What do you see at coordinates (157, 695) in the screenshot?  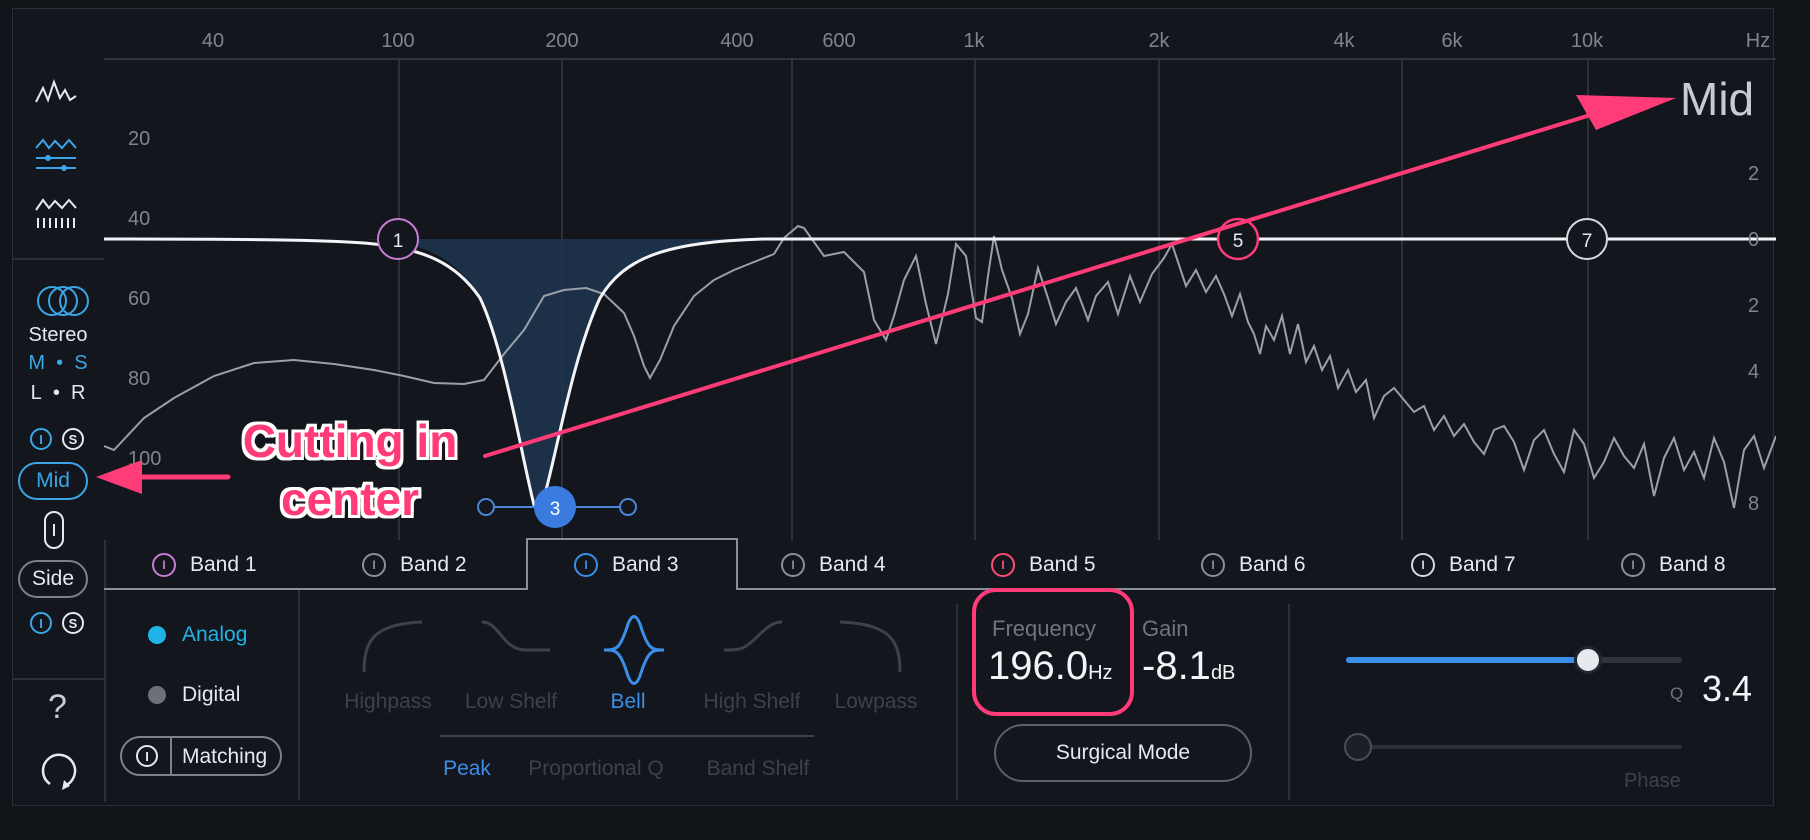 I see `digital-radio` at bounding box center [157, 695].